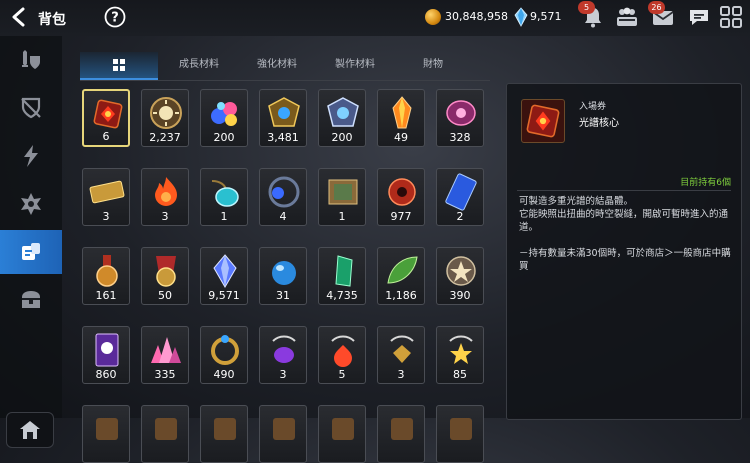 The image size is (750, 463). I want to click on spiked-emblem-icon, so click(31, 204).